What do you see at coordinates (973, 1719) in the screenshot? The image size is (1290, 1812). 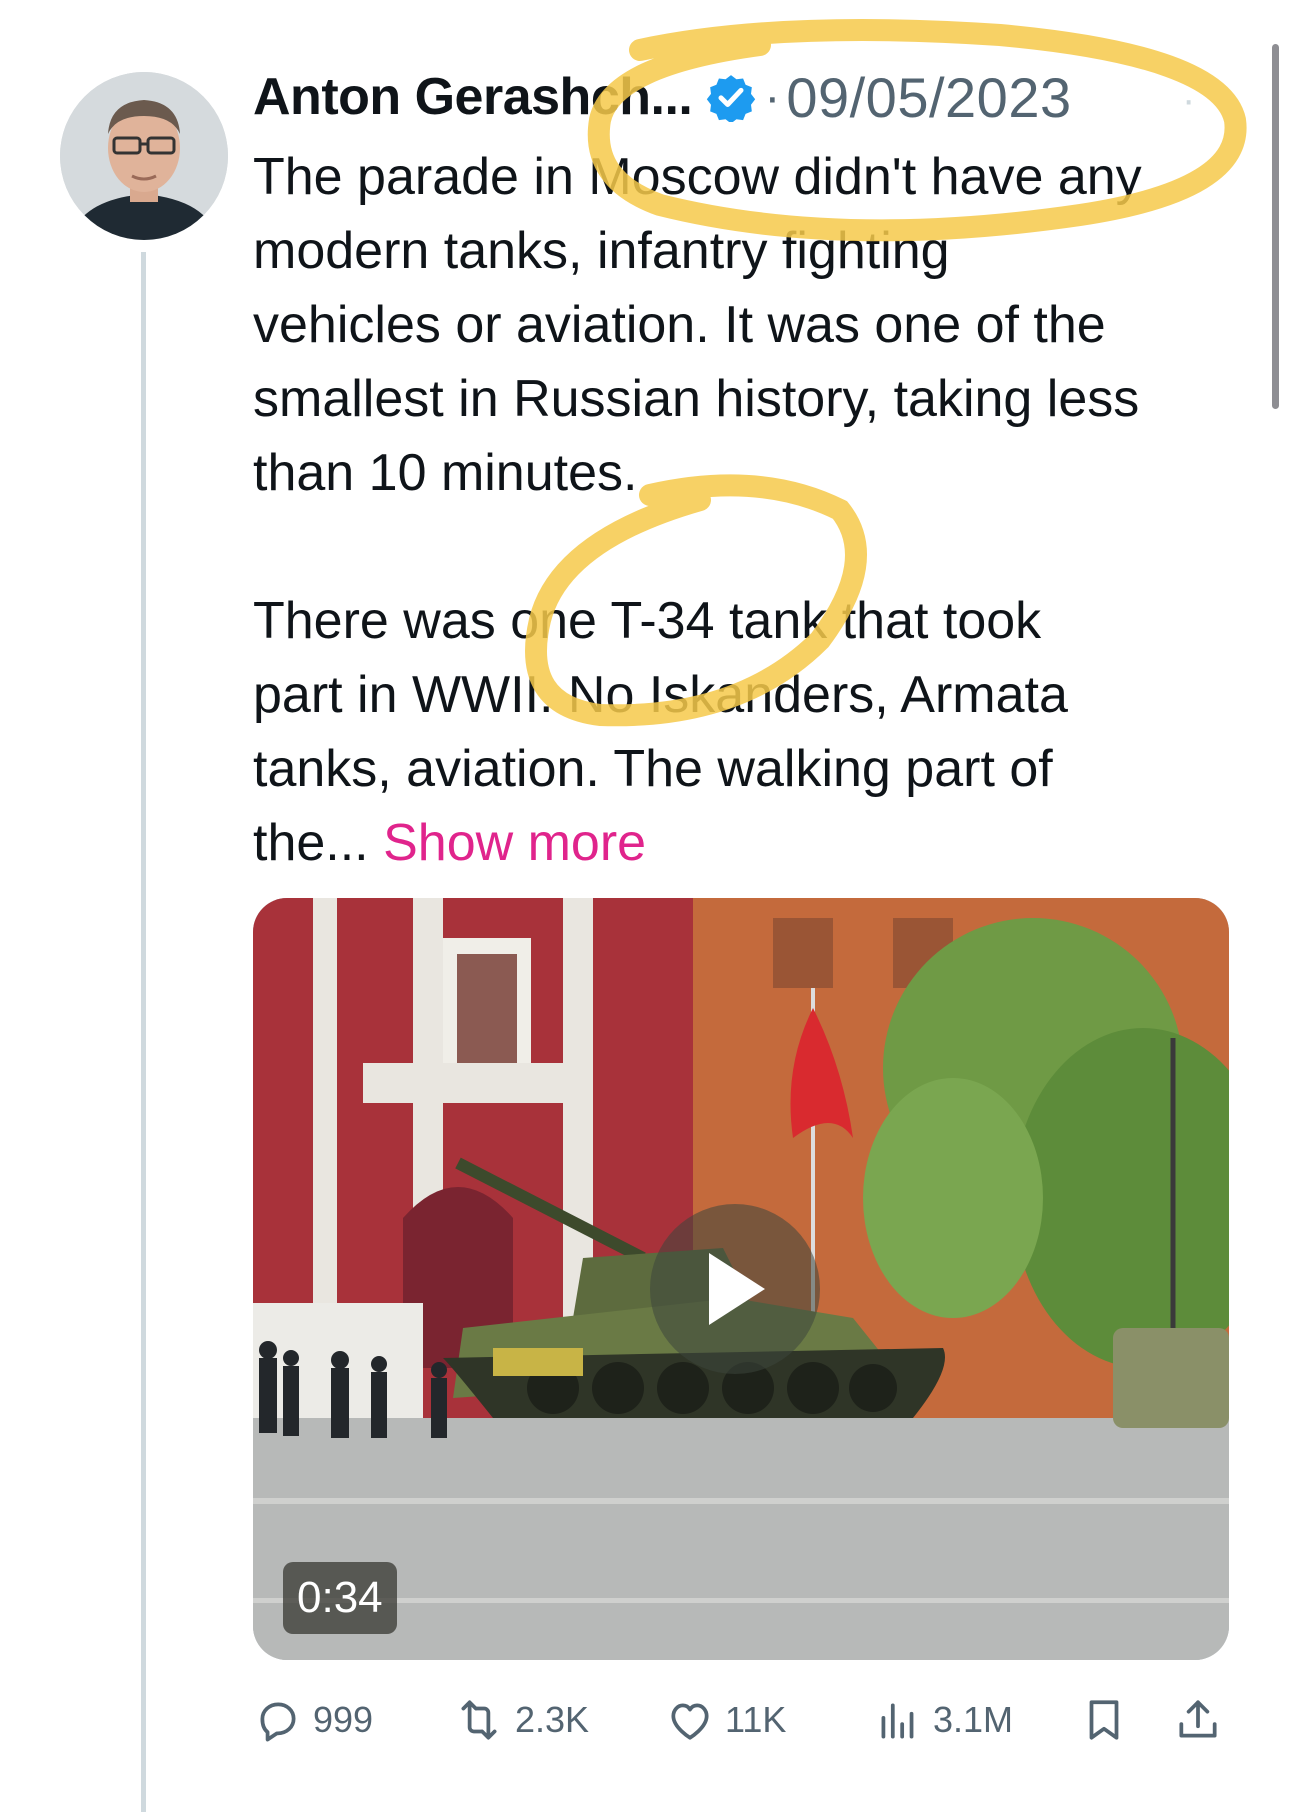 I see `views-count: 3.1M` at bounding box center [973, 1719].